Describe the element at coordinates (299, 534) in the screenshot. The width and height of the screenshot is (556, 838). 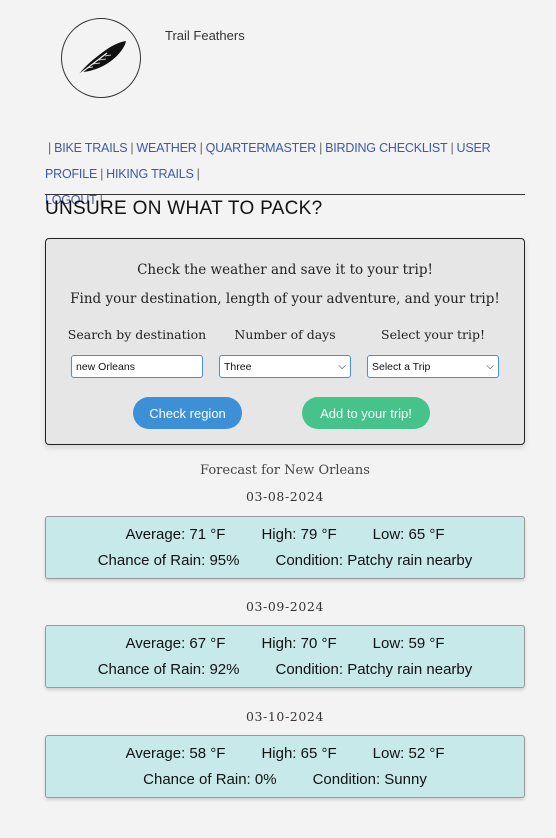
I see `high-temp: High: 79 °F` at that location.